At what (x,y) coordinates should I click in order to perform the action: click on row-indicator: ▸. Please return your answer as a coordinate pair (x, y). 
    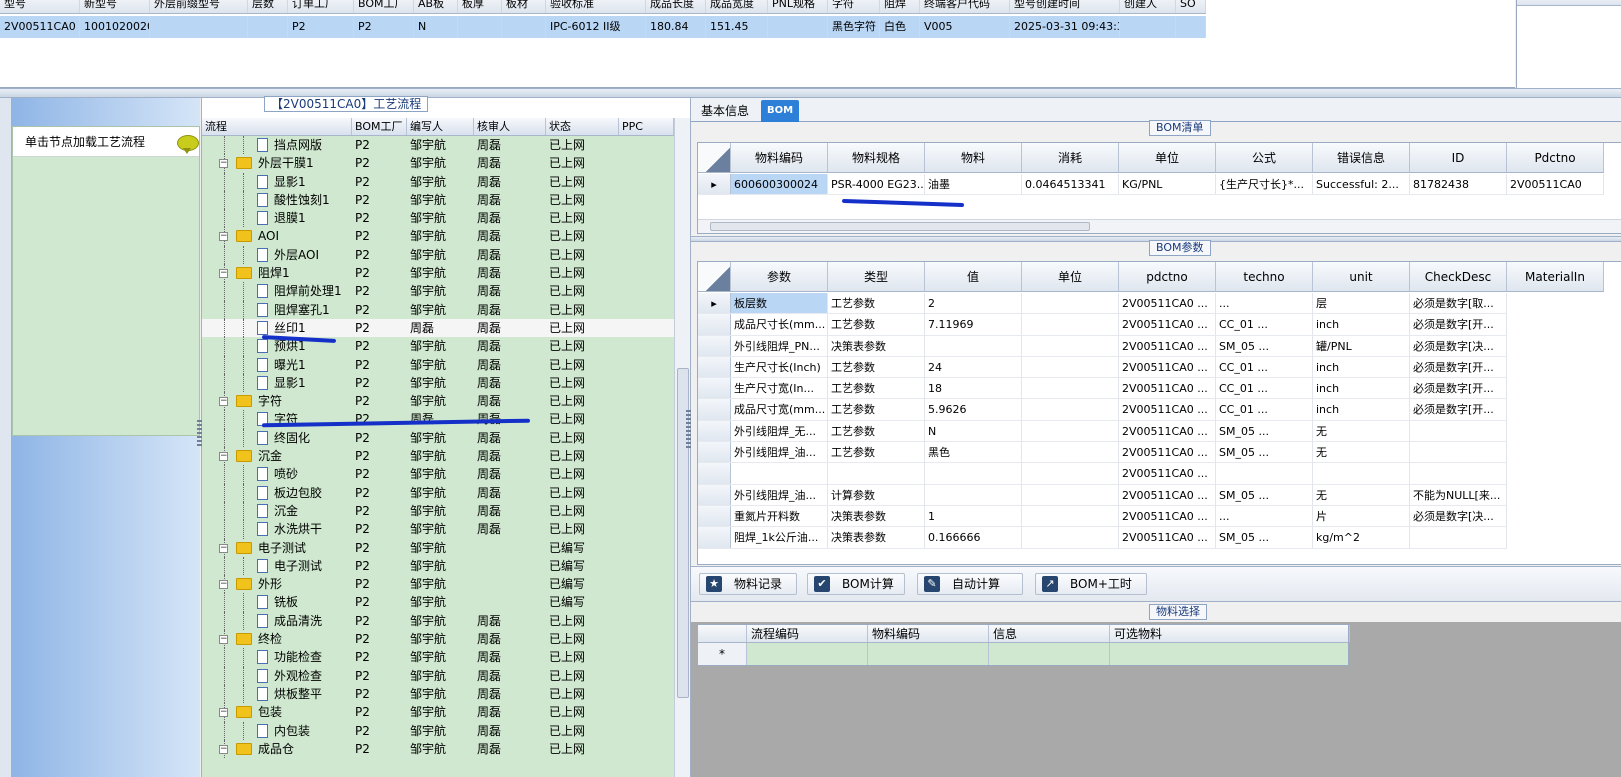
    Looking at the image, I should click on (714, 184).